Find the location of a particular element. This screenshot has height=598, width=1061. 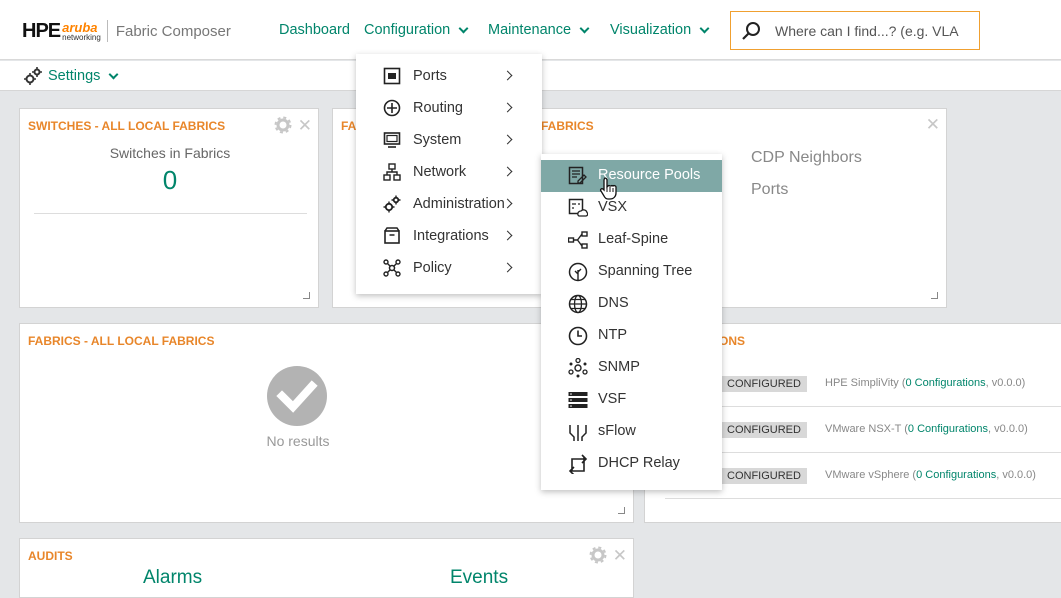

dhcp-relay-icon is located at coordinates (578, 464).